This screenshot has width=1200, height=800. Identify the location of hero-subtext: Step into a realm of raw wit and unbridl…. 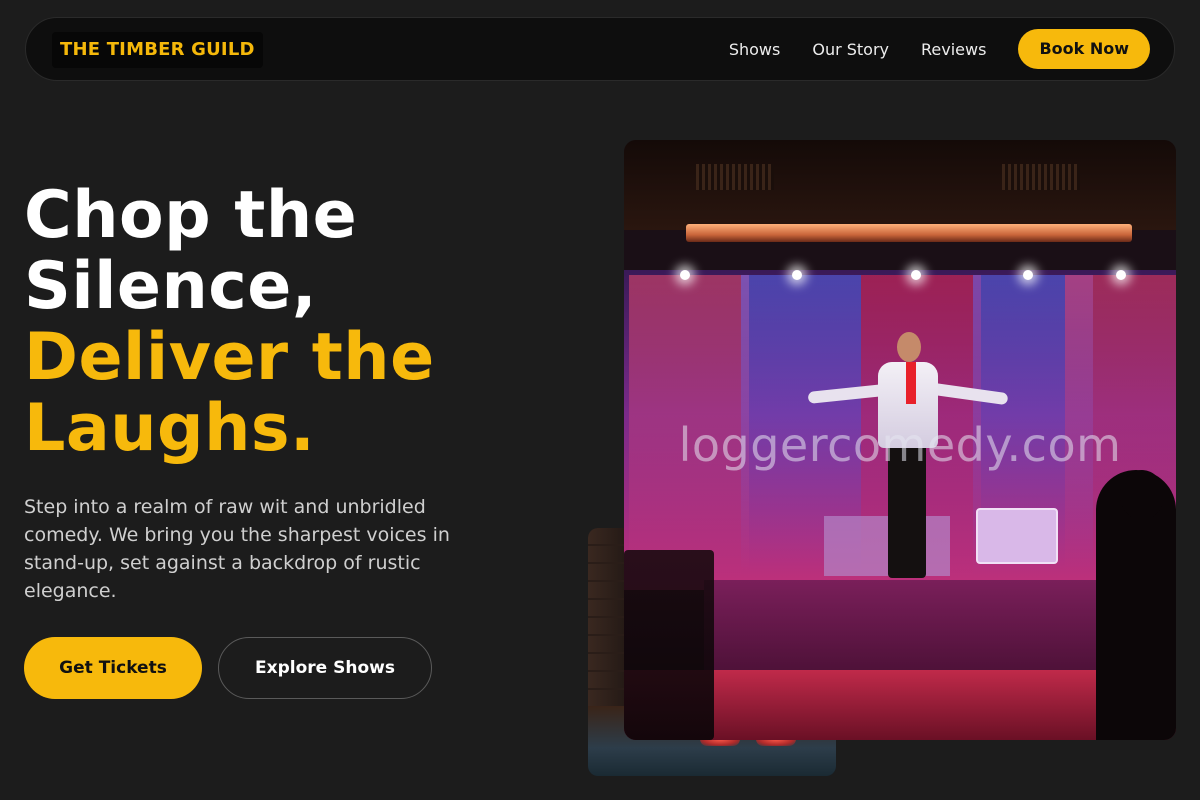
(237, 549).